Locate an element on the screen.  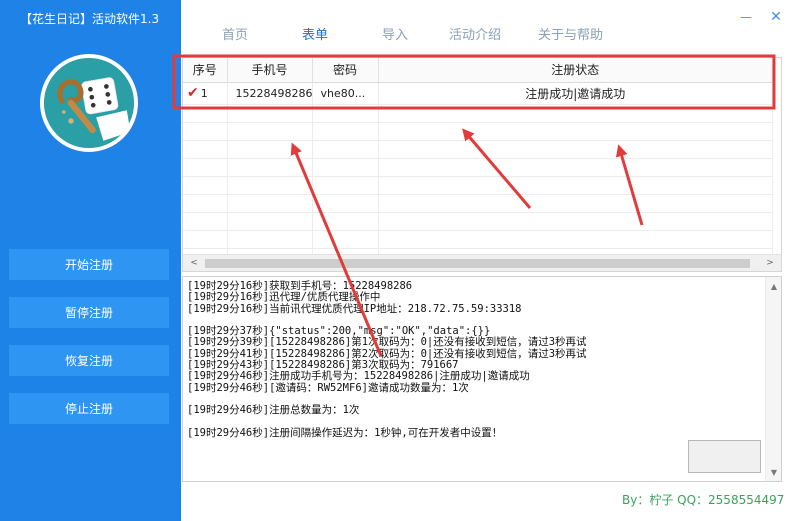
log-line: [19时29分46秒]注册间隔操作延迟为：1秒钟,可在开发者中设置！ is located at coordinates (345, 432).